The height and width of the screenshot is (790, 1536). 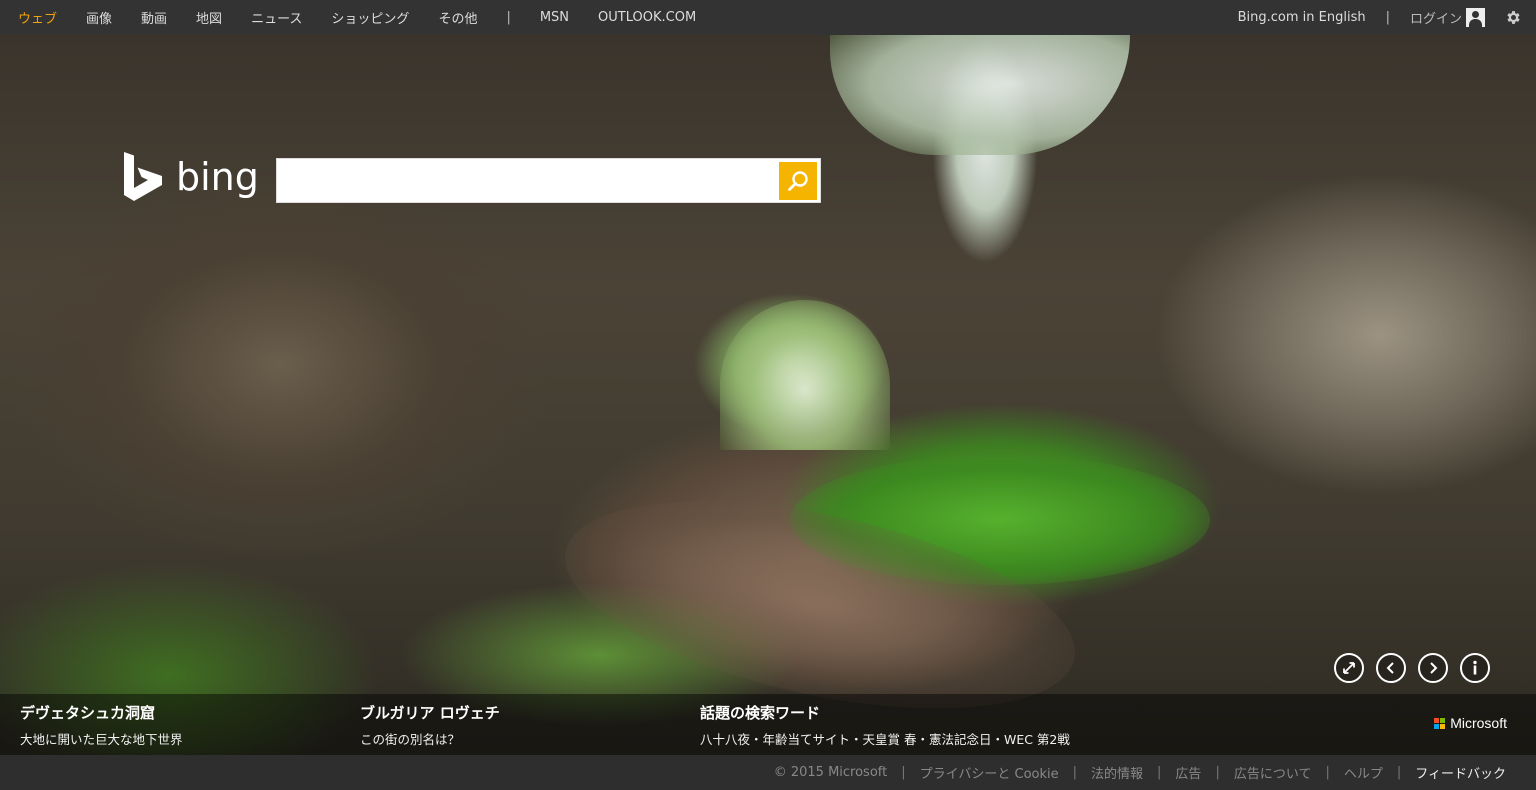 I want to click on english-link: Bing.com in English, so click(x=1302, y=17).